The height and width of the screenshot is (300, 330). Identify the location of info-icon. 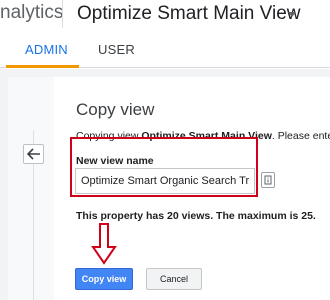
(268, 180).